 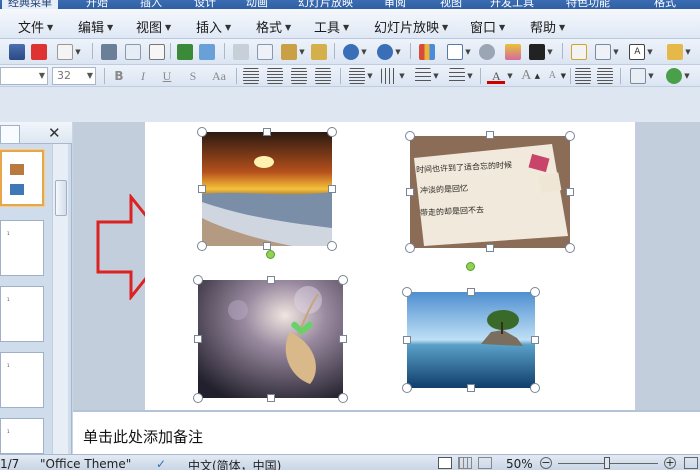 What do you see at coordinates (361, 76) in the screenshot?
I see `line-spacing-button: ▼` at bounding box center [361, 76].